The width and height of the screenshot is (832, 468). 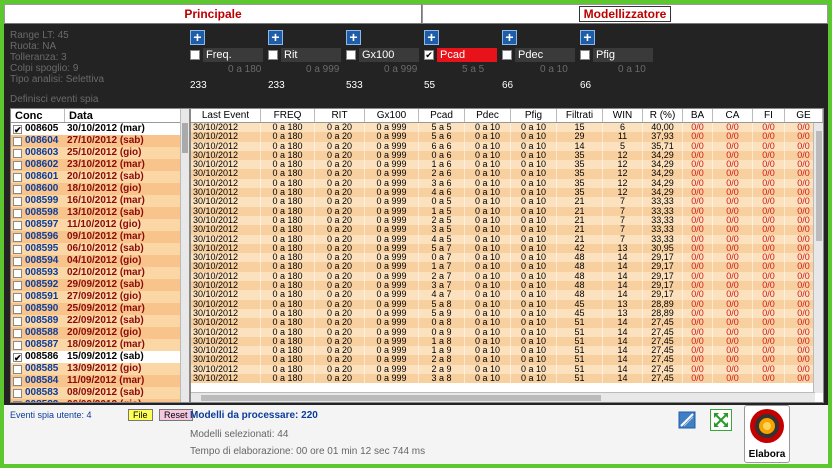 I want to click on filter-name: Pdec, so click(x=545, y=55).